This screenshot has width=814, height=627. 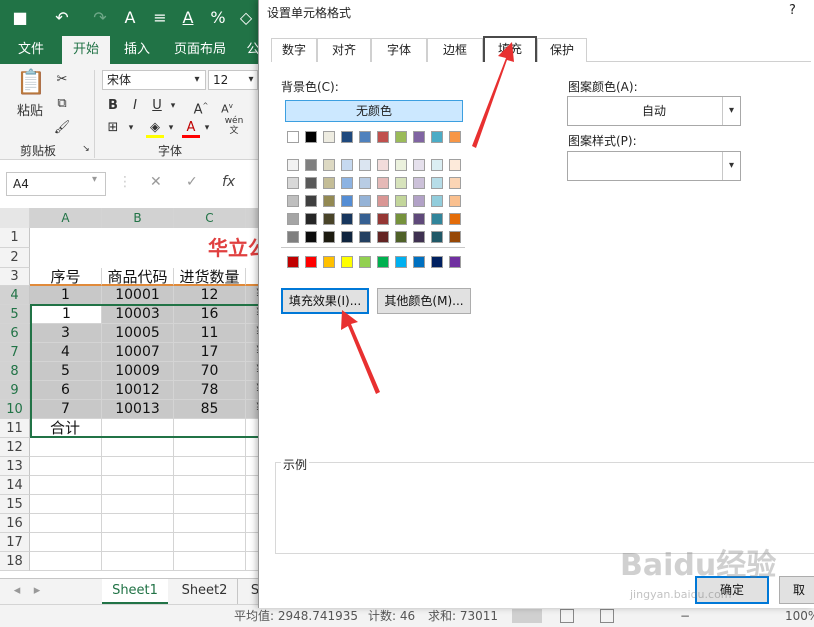 What do you see at coordinates (138, 409) in the screenshot?
I see `table-cell: 10013` at bounding box center [138, 409].